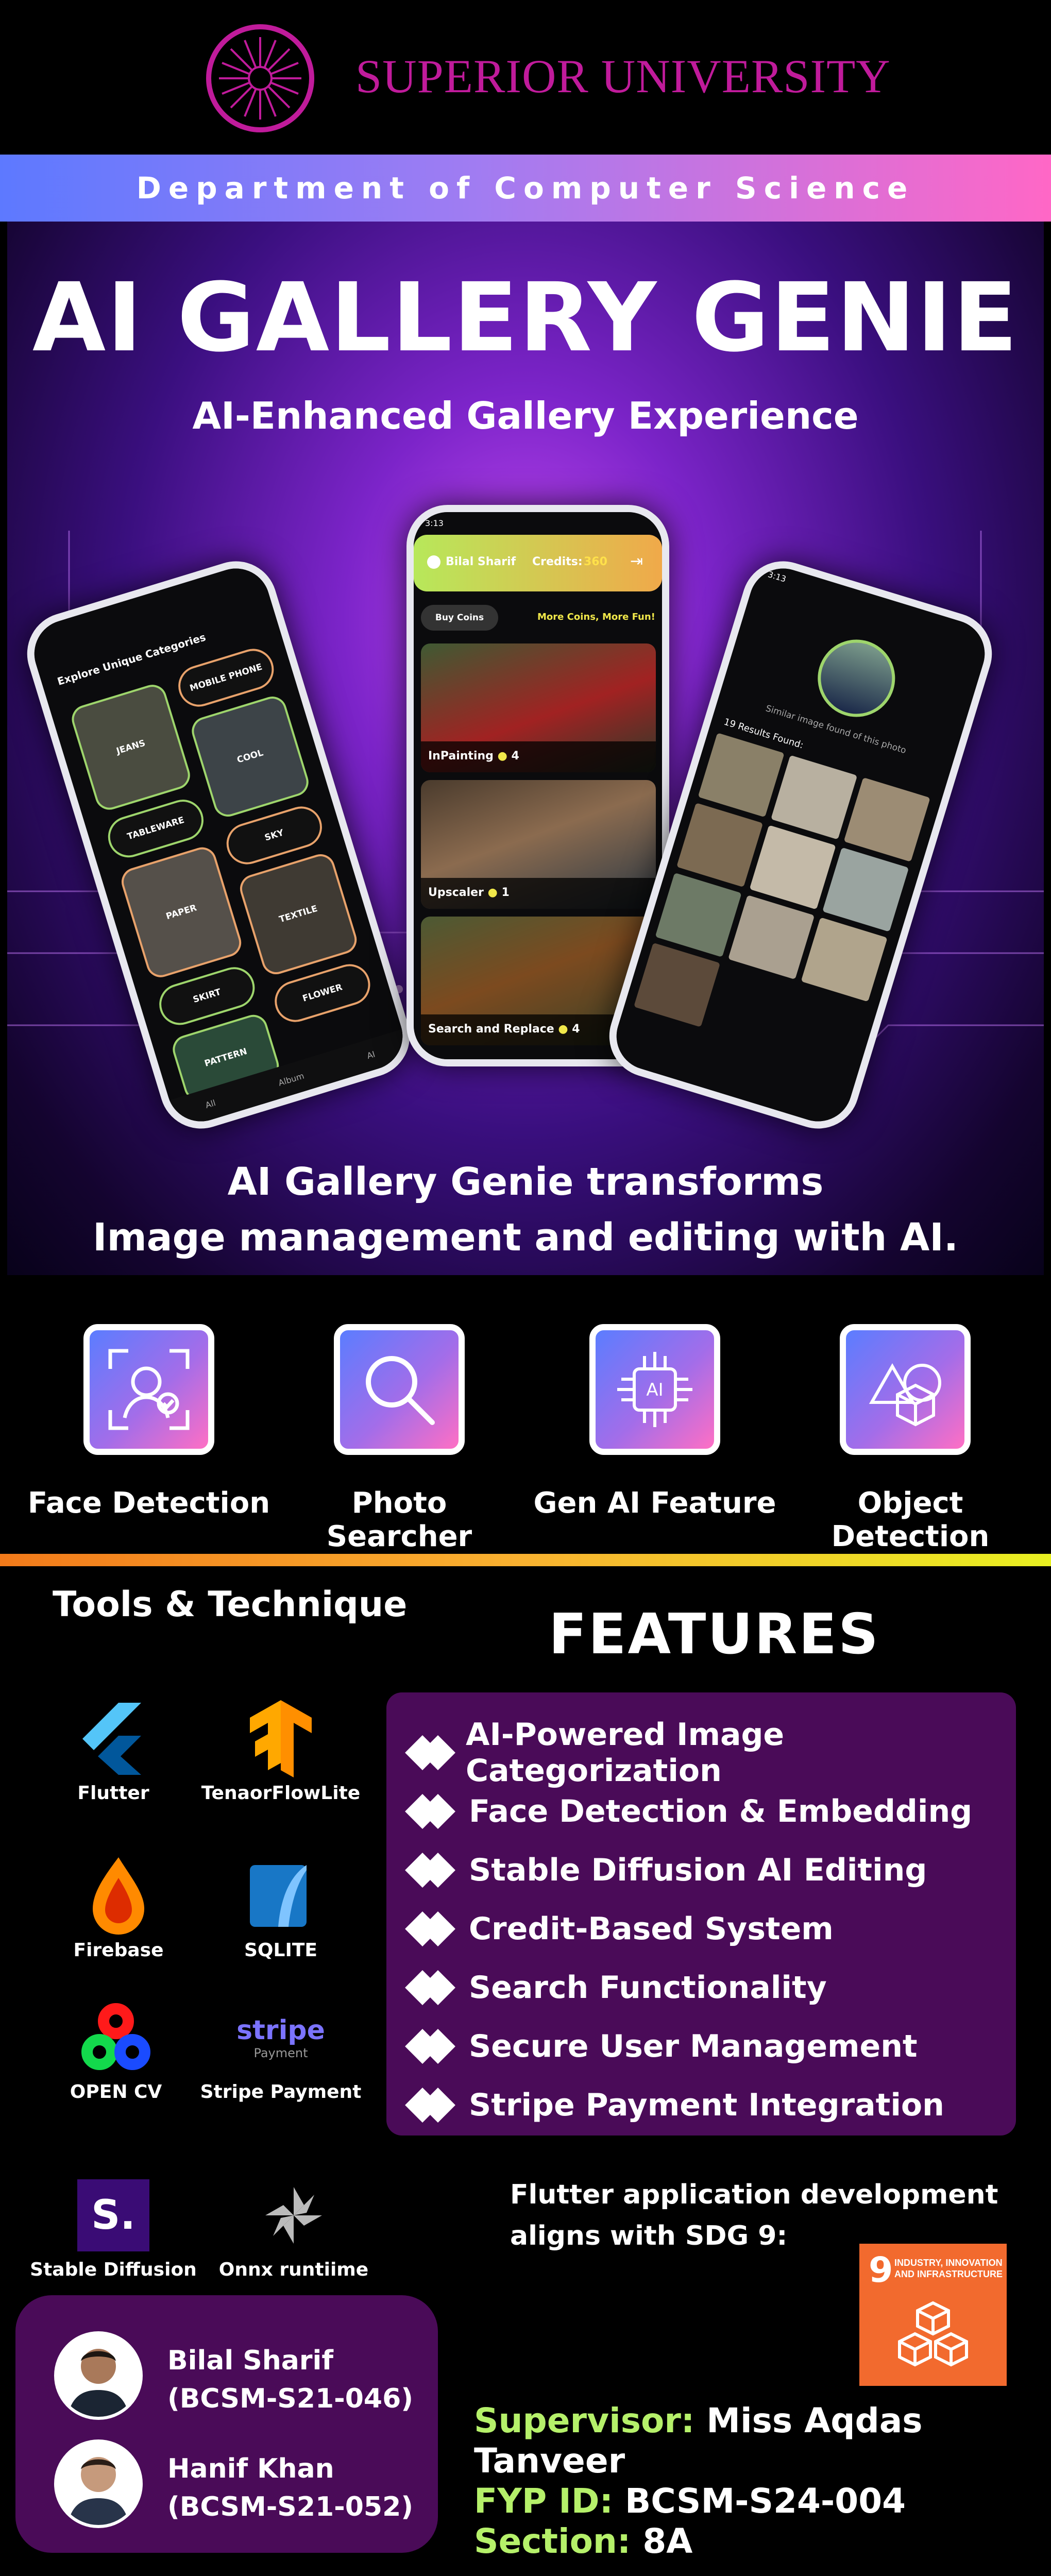 Image resolution: width=1051 pixels, height=2576 pixels. Describe the element at coordinates (710, 1929) in the screenshot. I see `feature-item: Credit-Based System` at that location.